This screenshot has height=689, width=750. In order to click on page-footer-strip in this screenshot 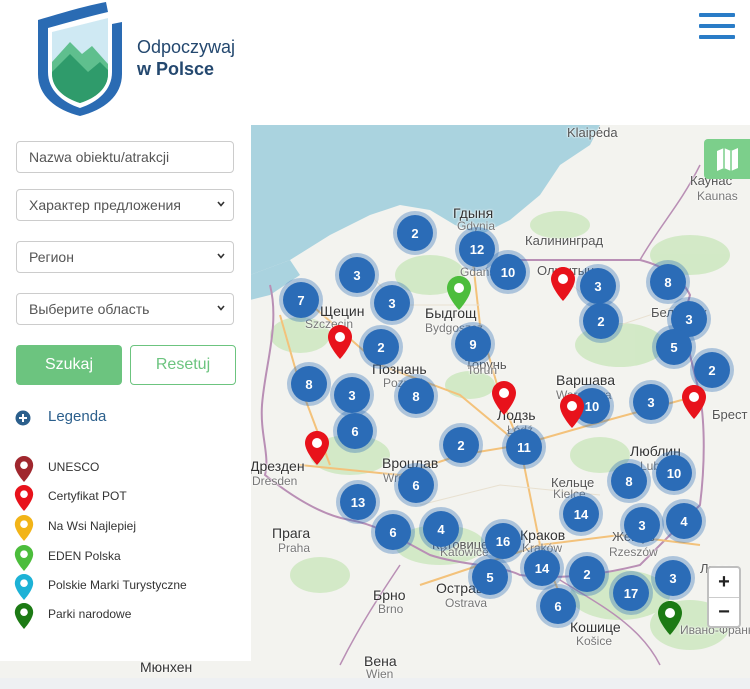, I will do `click(375, 683)`.